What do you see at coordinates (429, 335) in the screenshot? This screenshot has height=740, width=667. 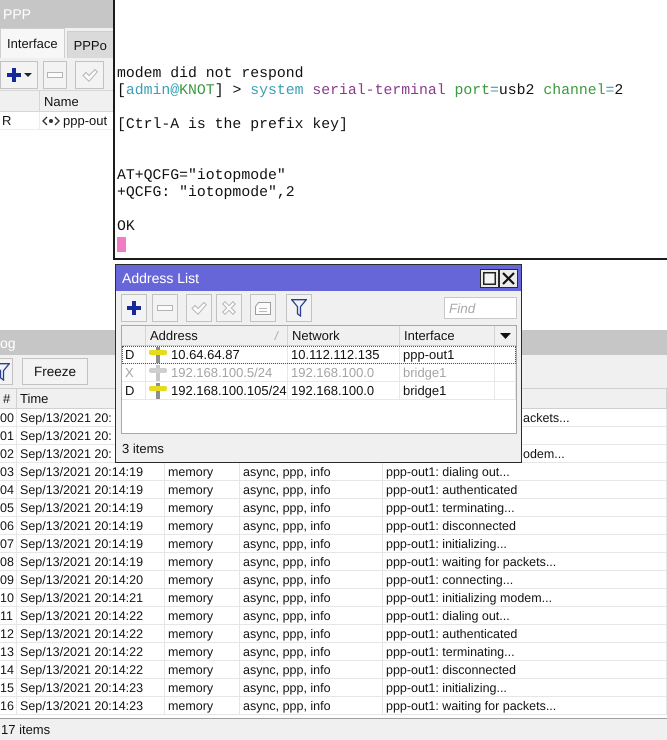 I see `column-header: Interface` at bounding box center [429, 335].